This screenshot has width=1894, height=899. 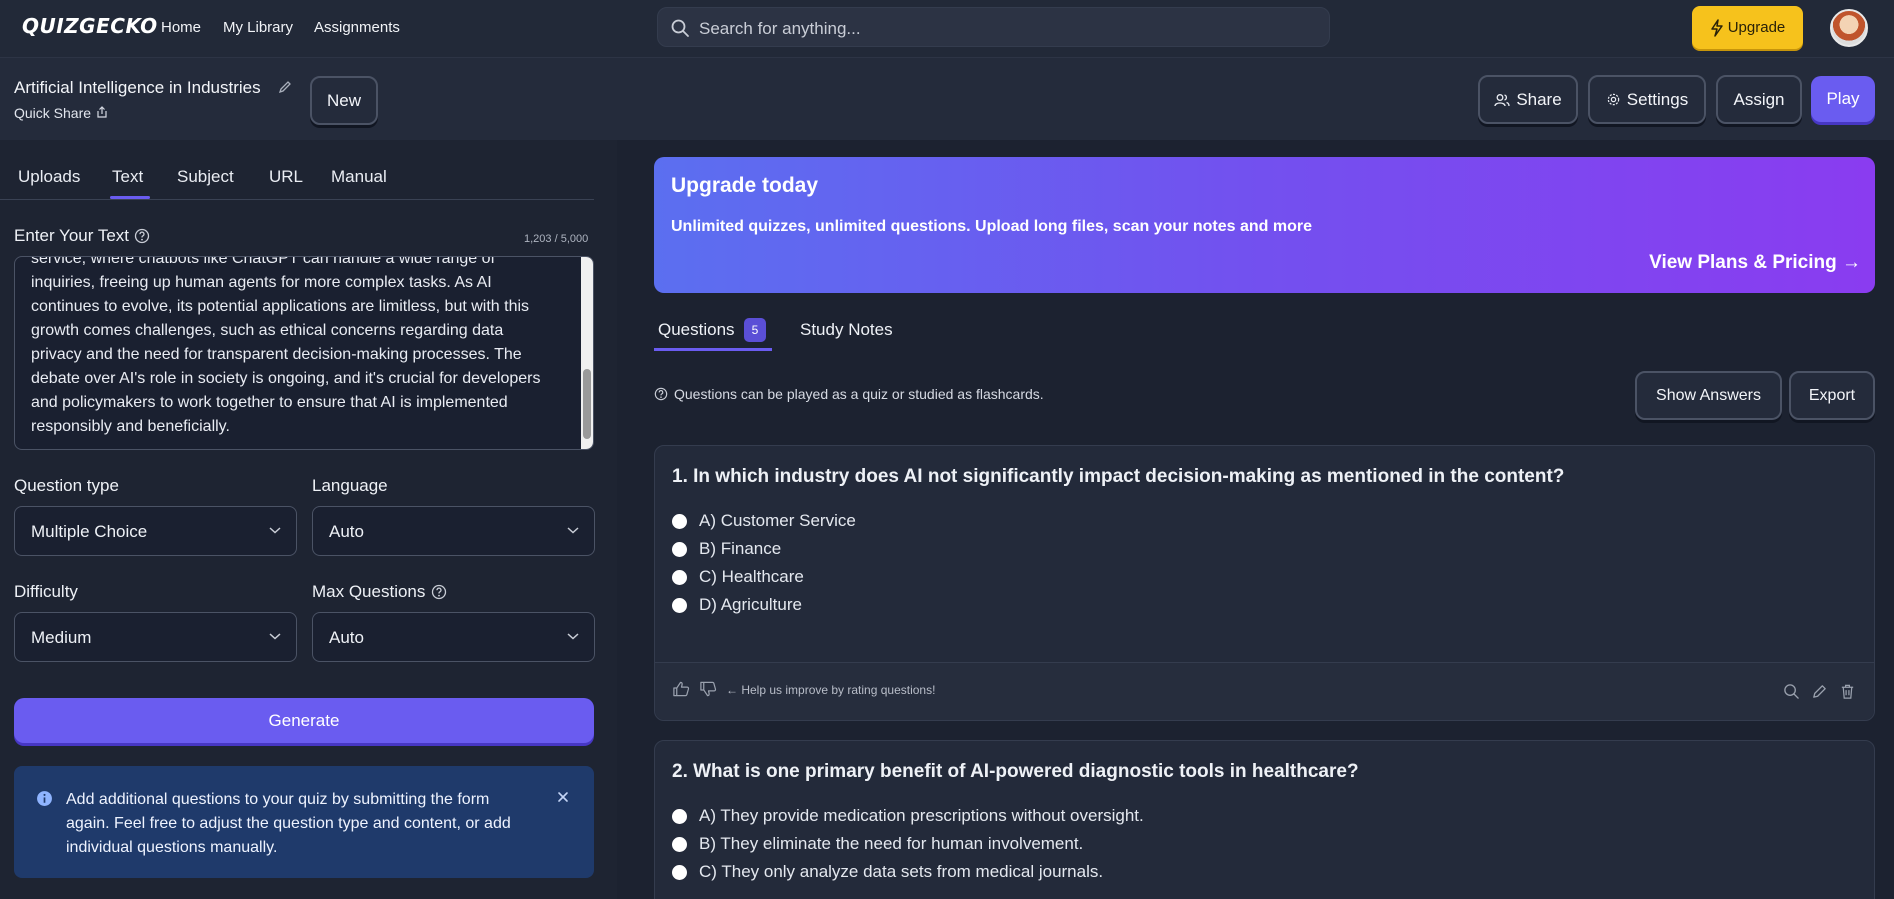 What do you see at coordinates (453, 531) in the screenshot?
I see `language-select: Auto` at bounding box center [453, 531].